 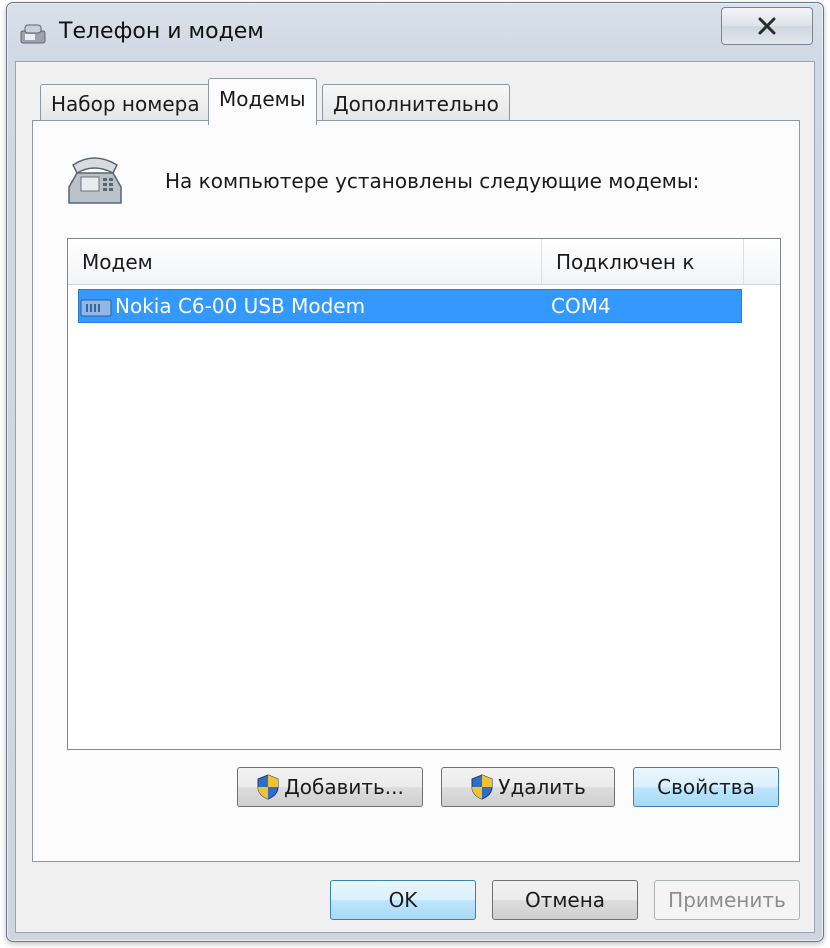 What do you see at coordinates (96, 308) in the screenshot?
I see `modem-icon` at bounding box center [96, 308].